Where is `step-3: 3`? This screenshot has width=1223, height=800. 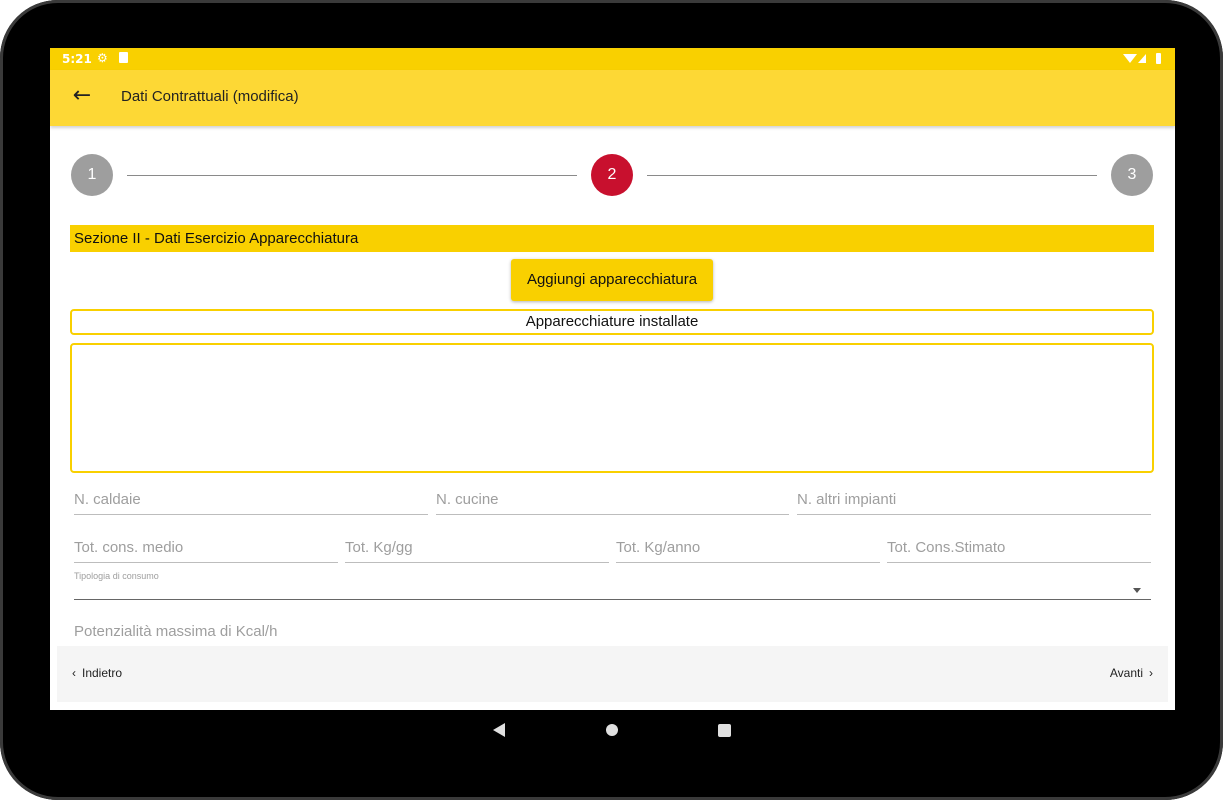 step-3: 3 is located at coordinates (1132, 175).